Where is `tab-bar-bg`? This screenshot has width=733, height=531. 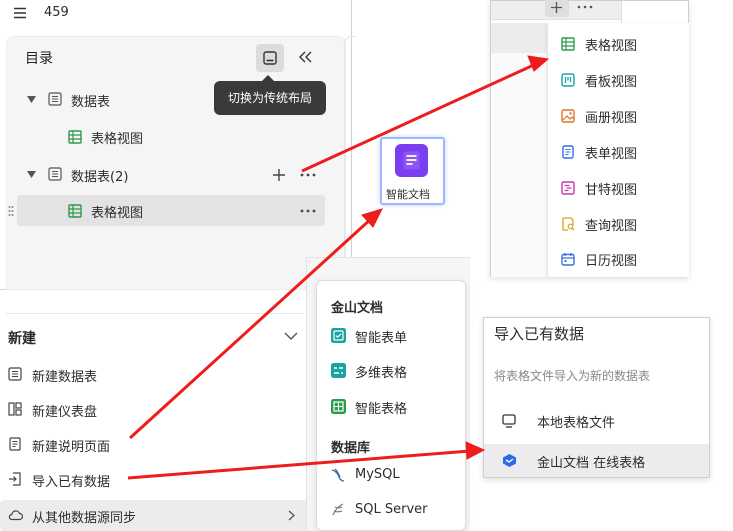 tab-bar-bg is located at coordinates (519, 38).